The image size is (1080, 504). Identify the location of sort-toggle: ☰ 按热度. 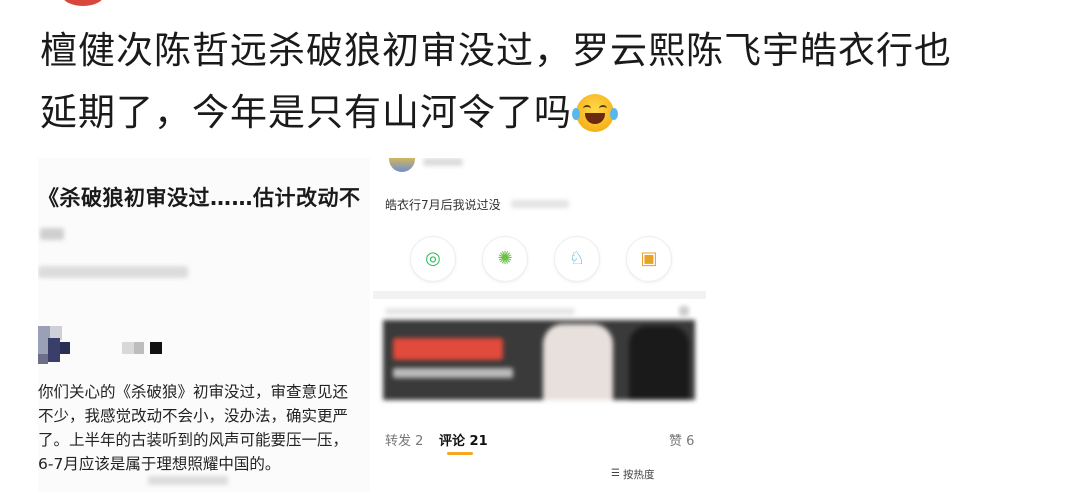
(633, 474).